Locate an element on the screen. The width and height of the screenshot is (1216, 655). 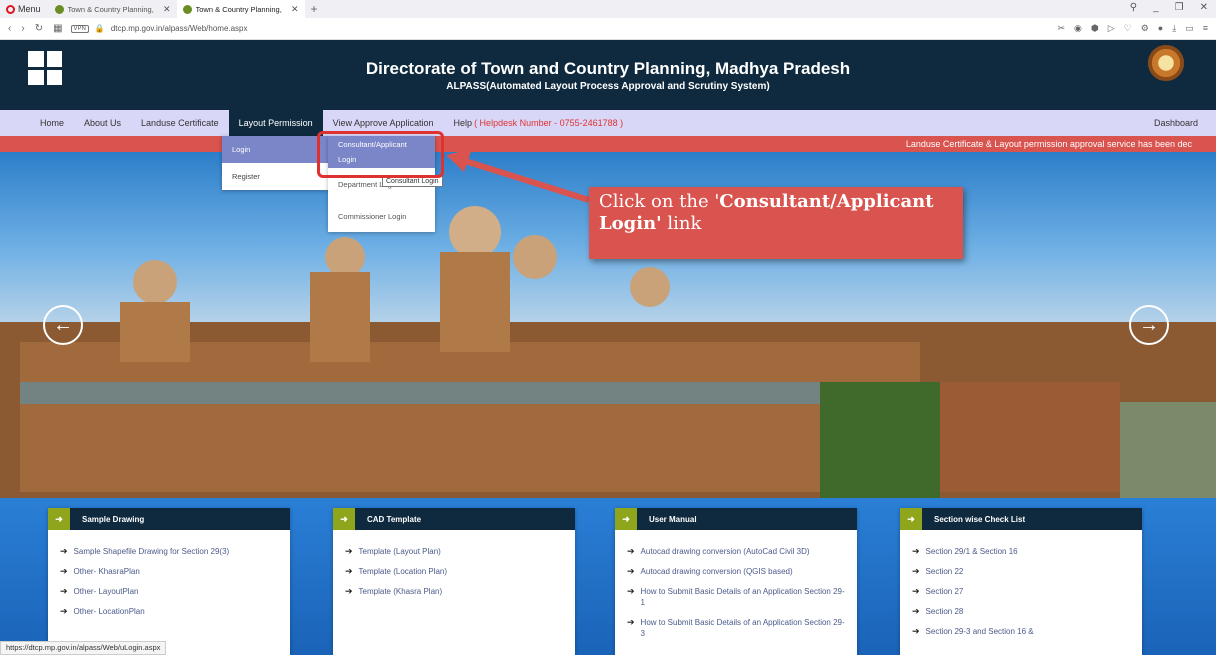
extensions-icon: ⚙ is located at coordinates (1145, 28).